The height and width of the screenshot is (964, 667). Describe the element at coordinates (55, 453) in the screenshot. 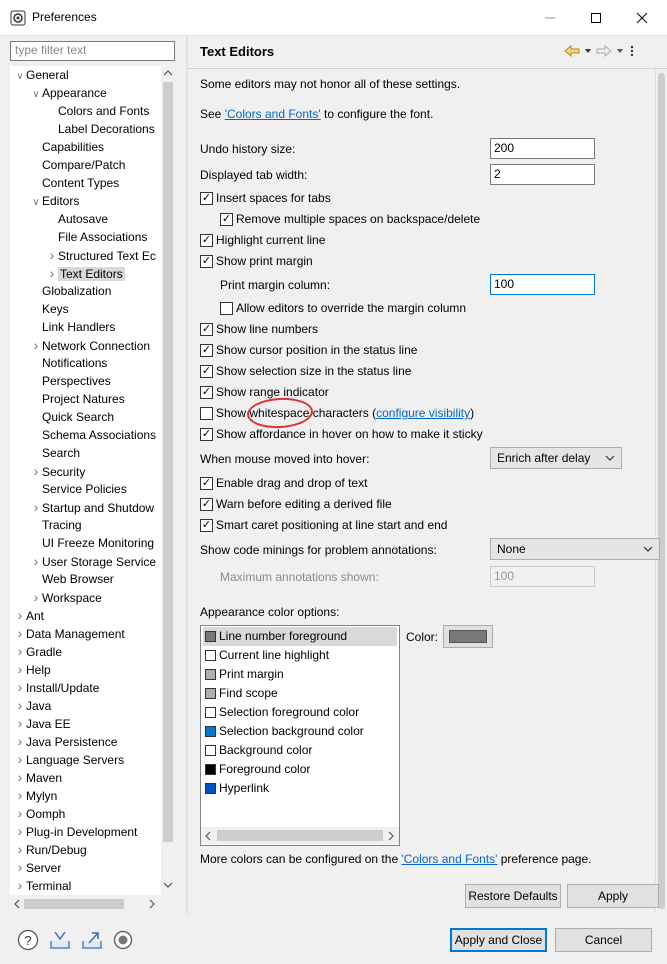

I see `tree-item: Search` at that location.